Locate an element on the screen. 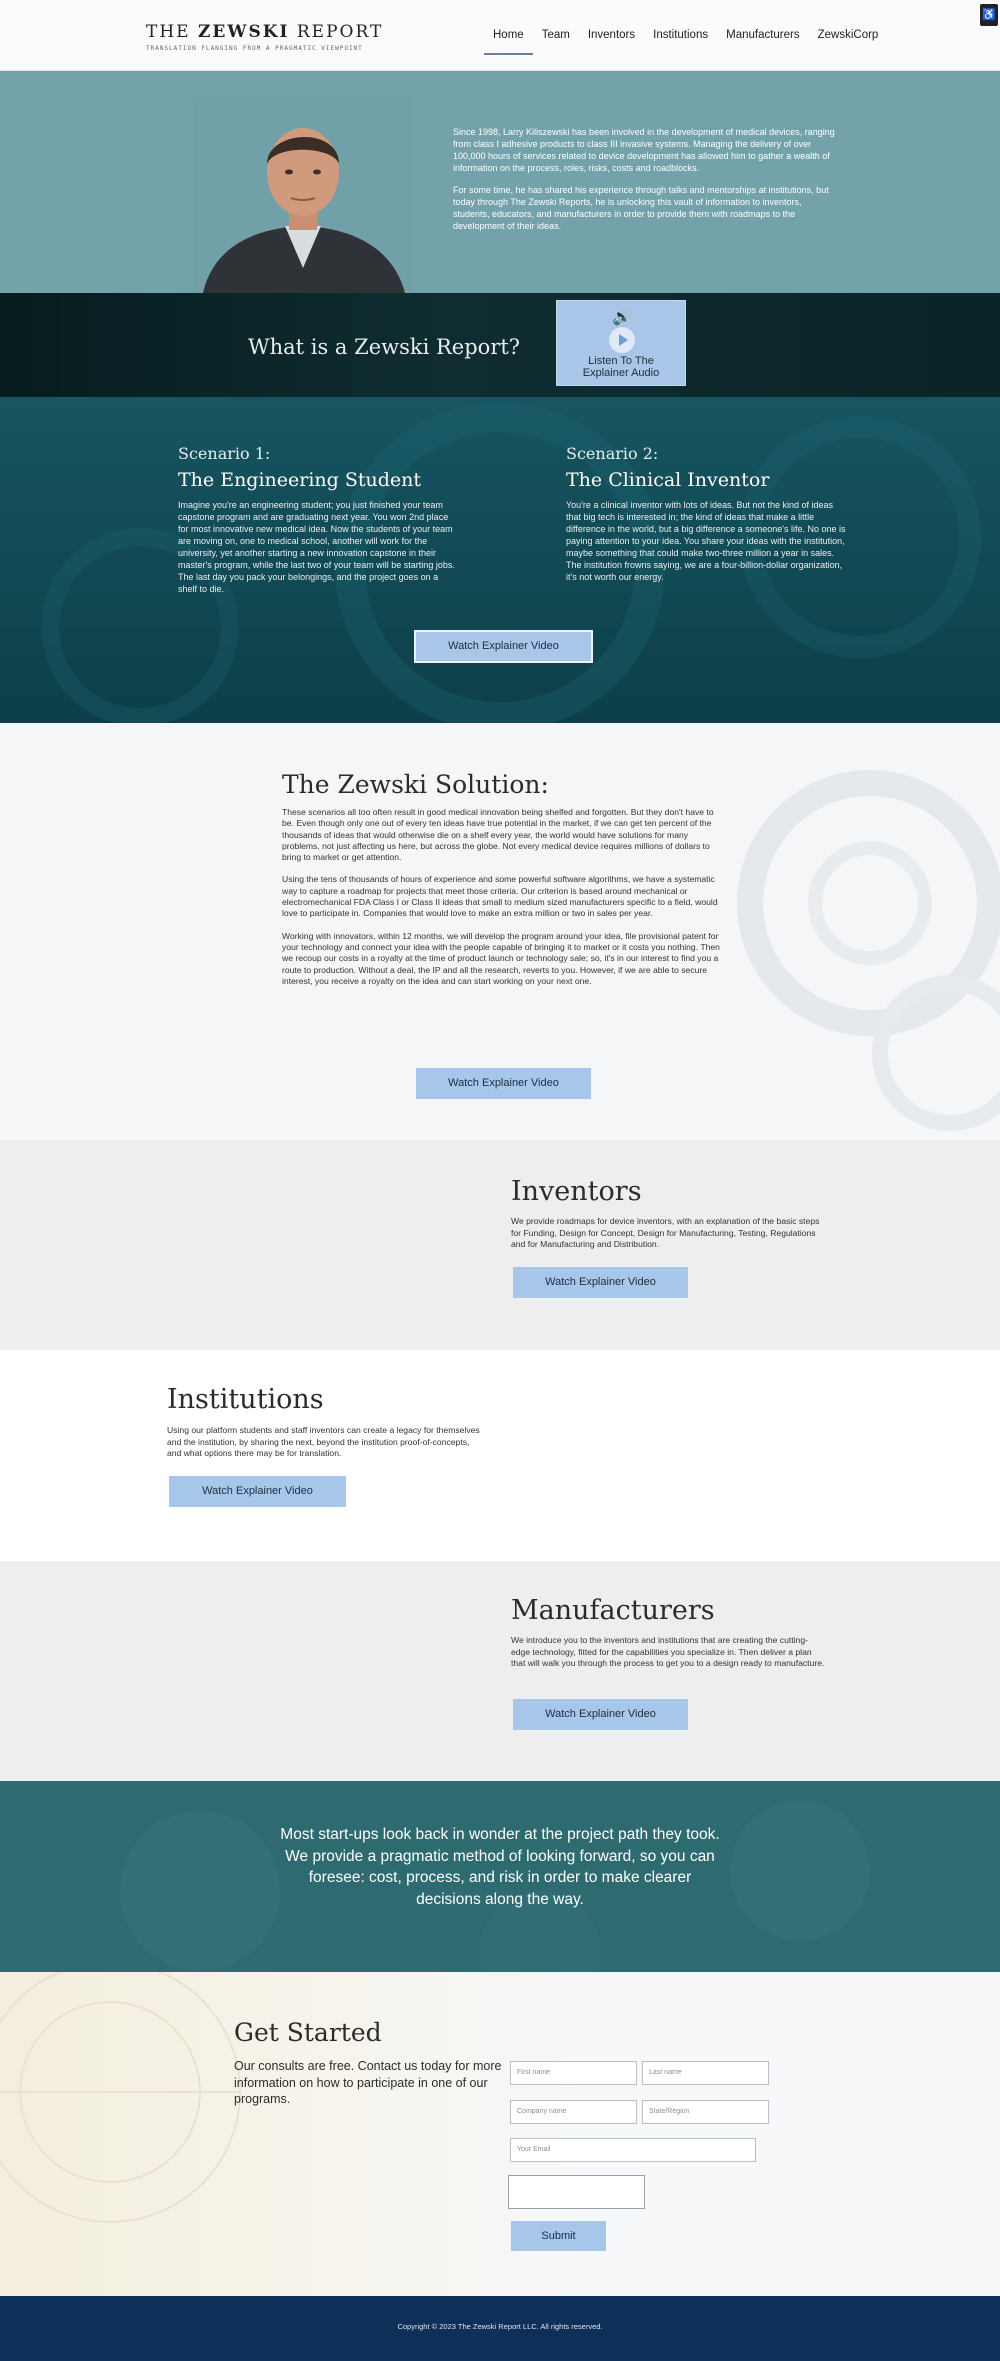 Image resolution: width=1000 pixels, height=2361 pixels. logo-text-right: REPORT is located at coordinates (336, 32).